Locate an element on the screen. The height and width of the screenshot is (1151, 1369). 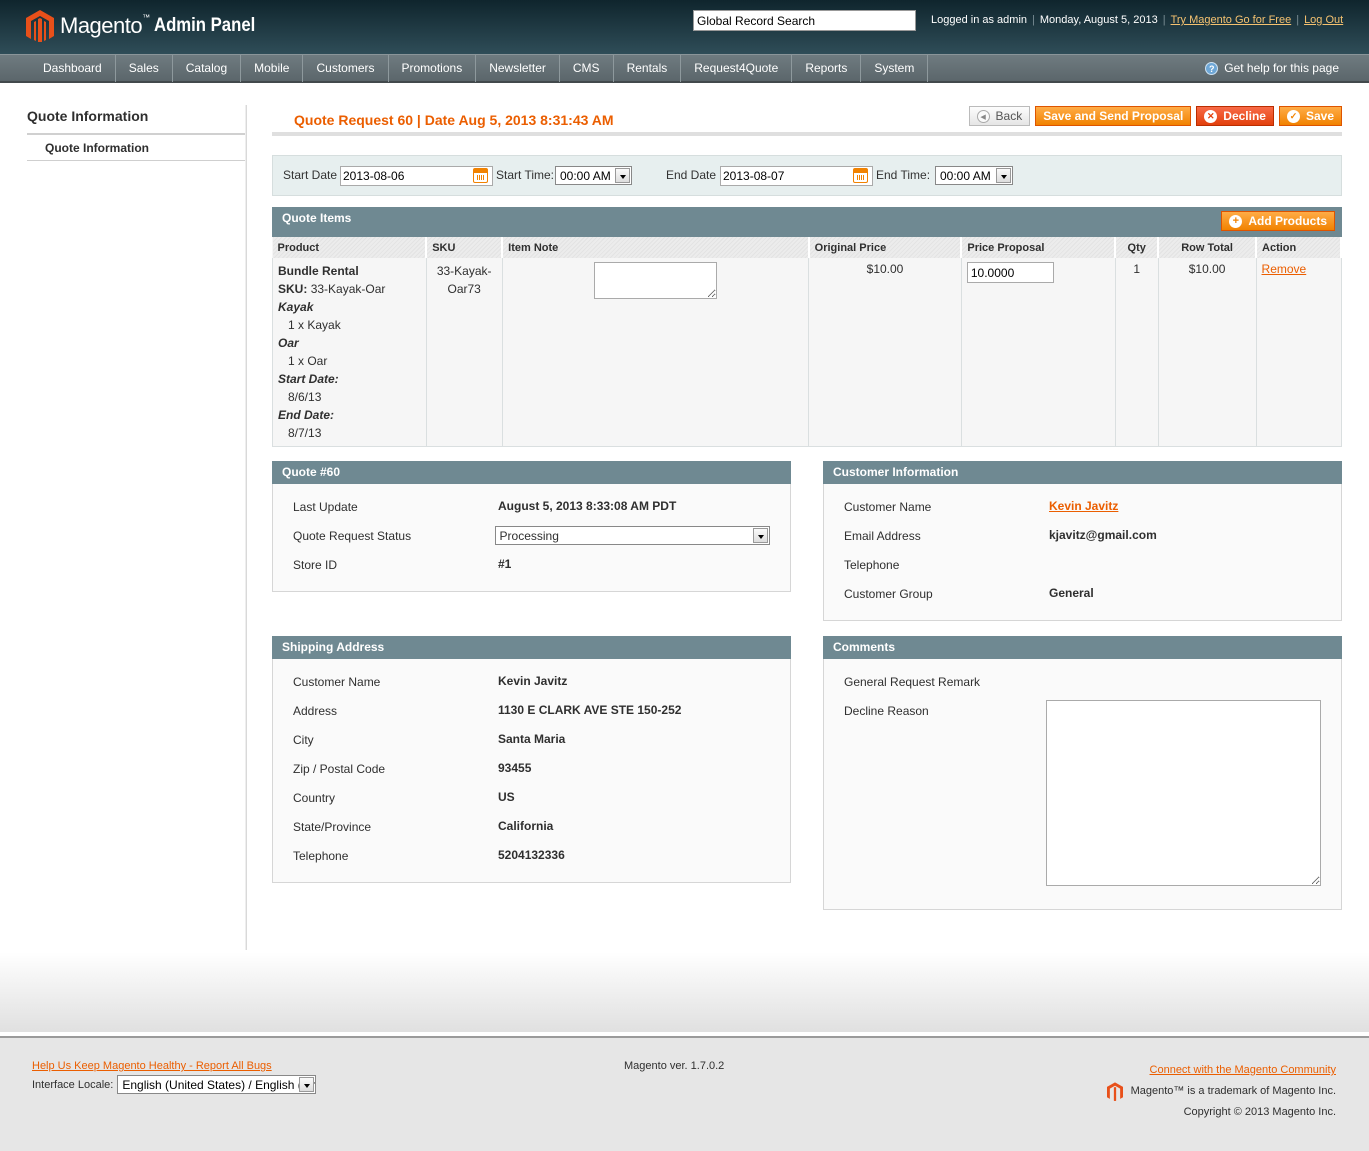
column-header-action: Action is located at coordinates (1299, 247).